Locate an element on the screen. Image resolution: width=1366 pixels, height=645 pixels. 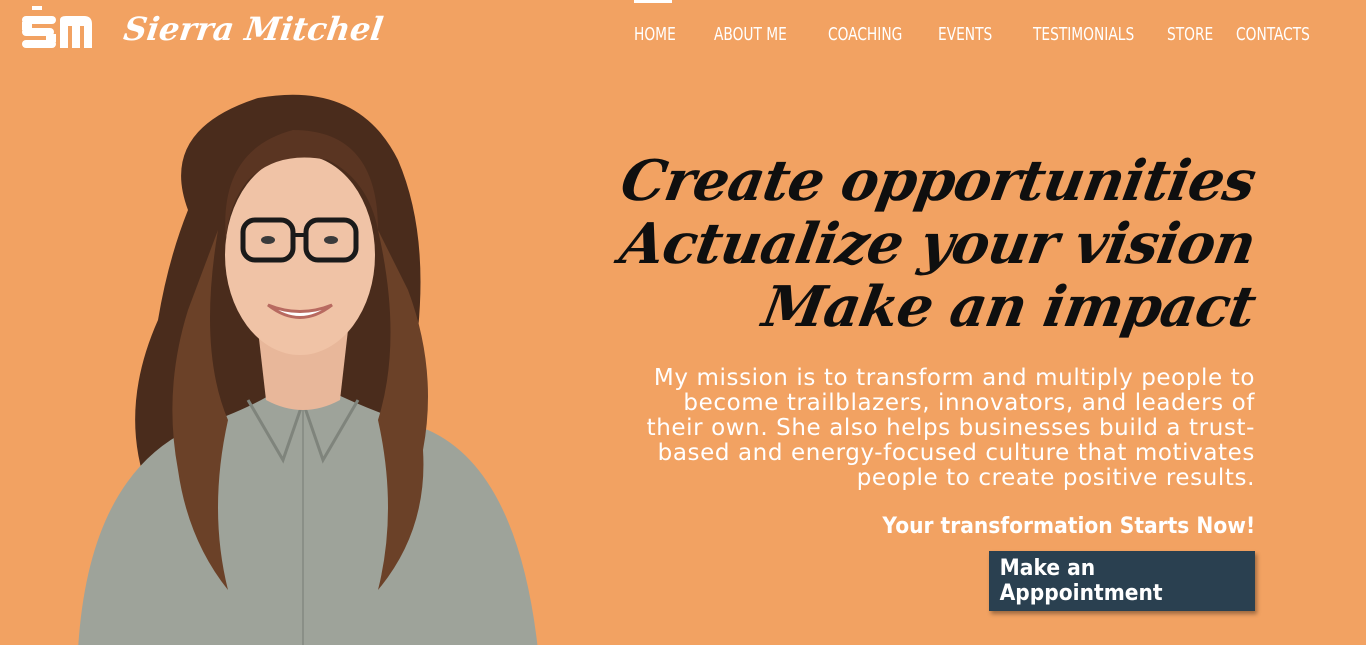
nav-coaching: COACHING is located at coordinates (865, 34).